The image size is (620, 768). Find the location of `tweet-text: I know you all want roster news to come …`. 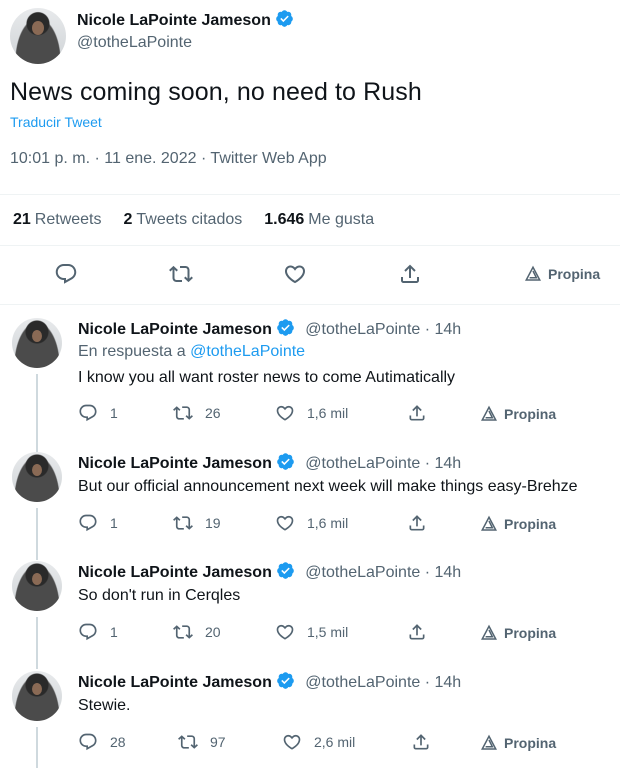

tweet-text: I know you all want roster news to come … is located at coordinates (267, 377).